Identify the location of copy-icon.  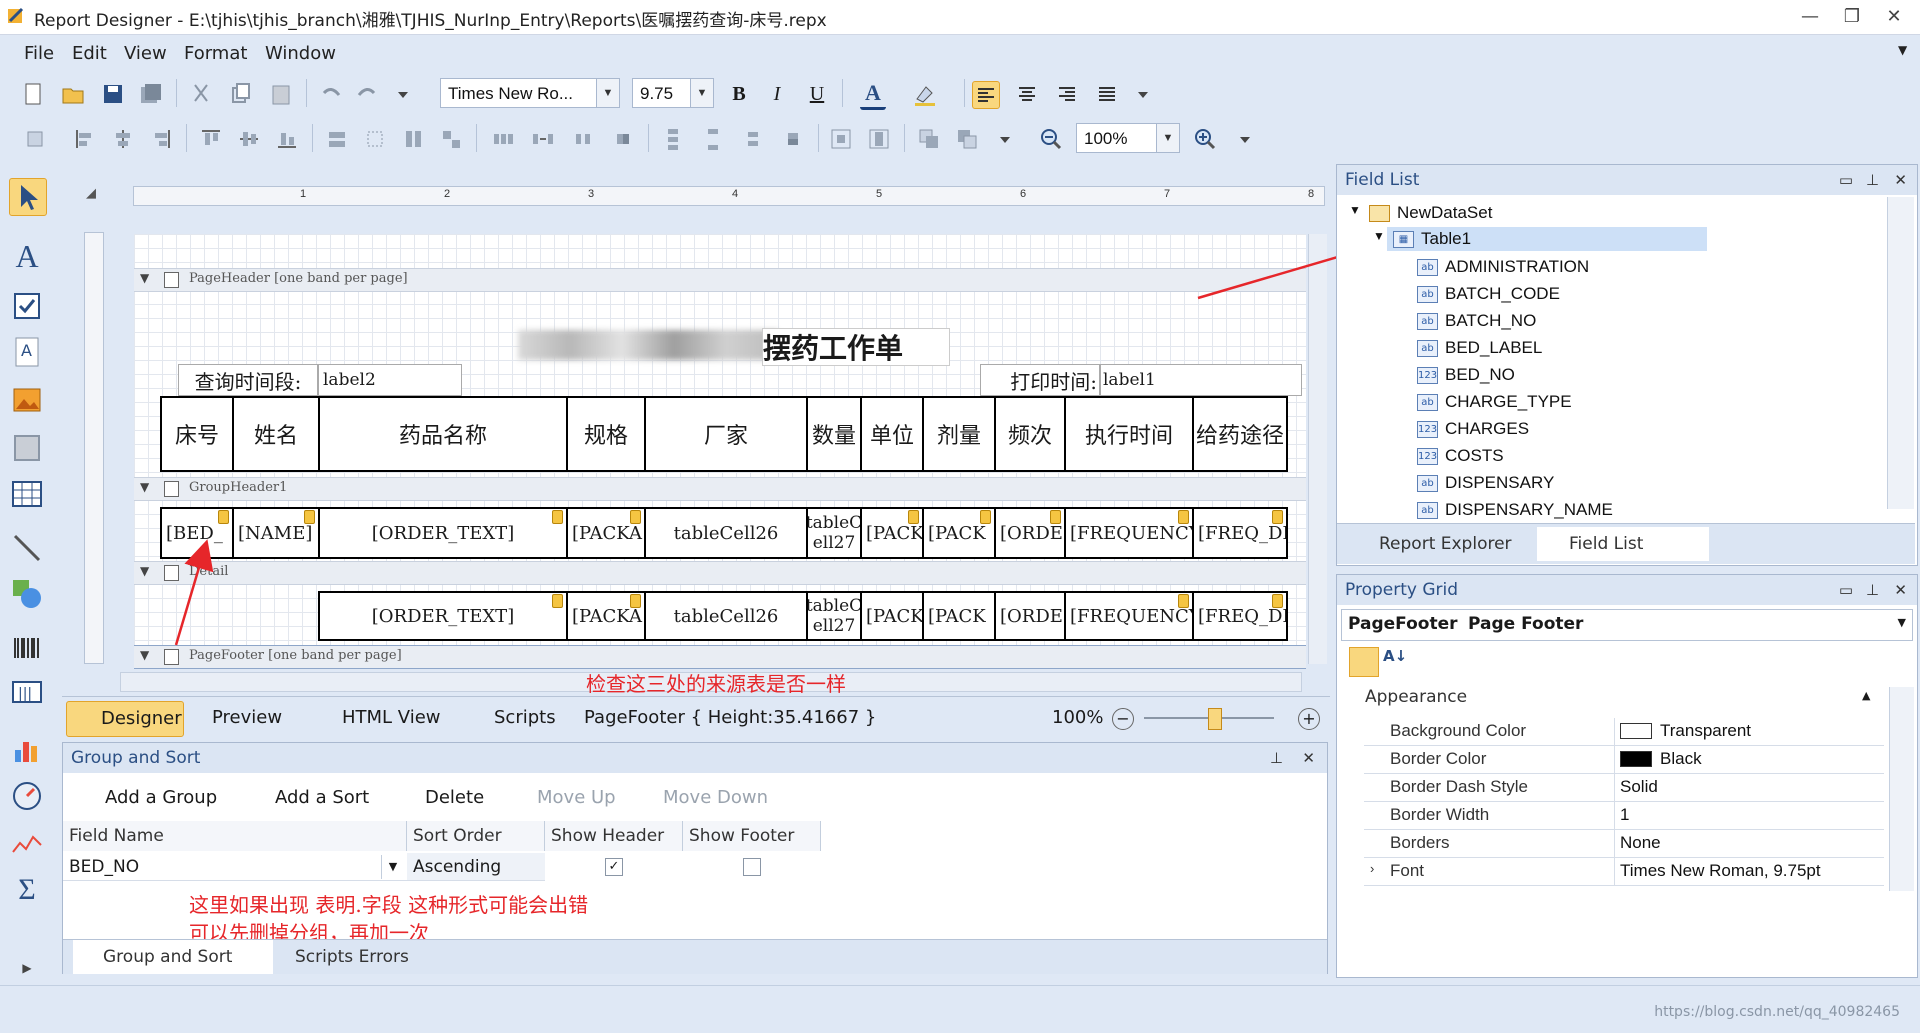
(241, 94).